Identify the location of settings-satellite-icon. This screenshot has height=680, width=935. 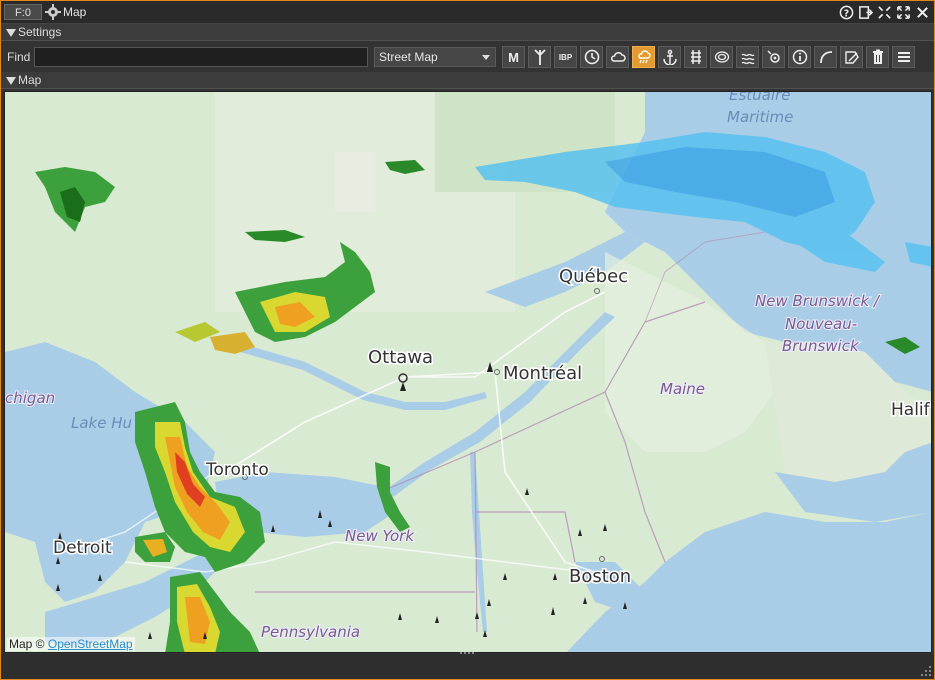
(773, 57).